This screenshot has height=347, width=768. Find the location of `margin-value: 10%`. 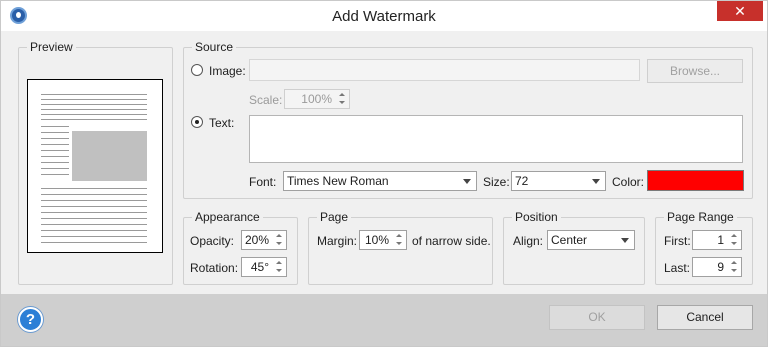

margin-value: 10% is located at coordinates (376, 240).